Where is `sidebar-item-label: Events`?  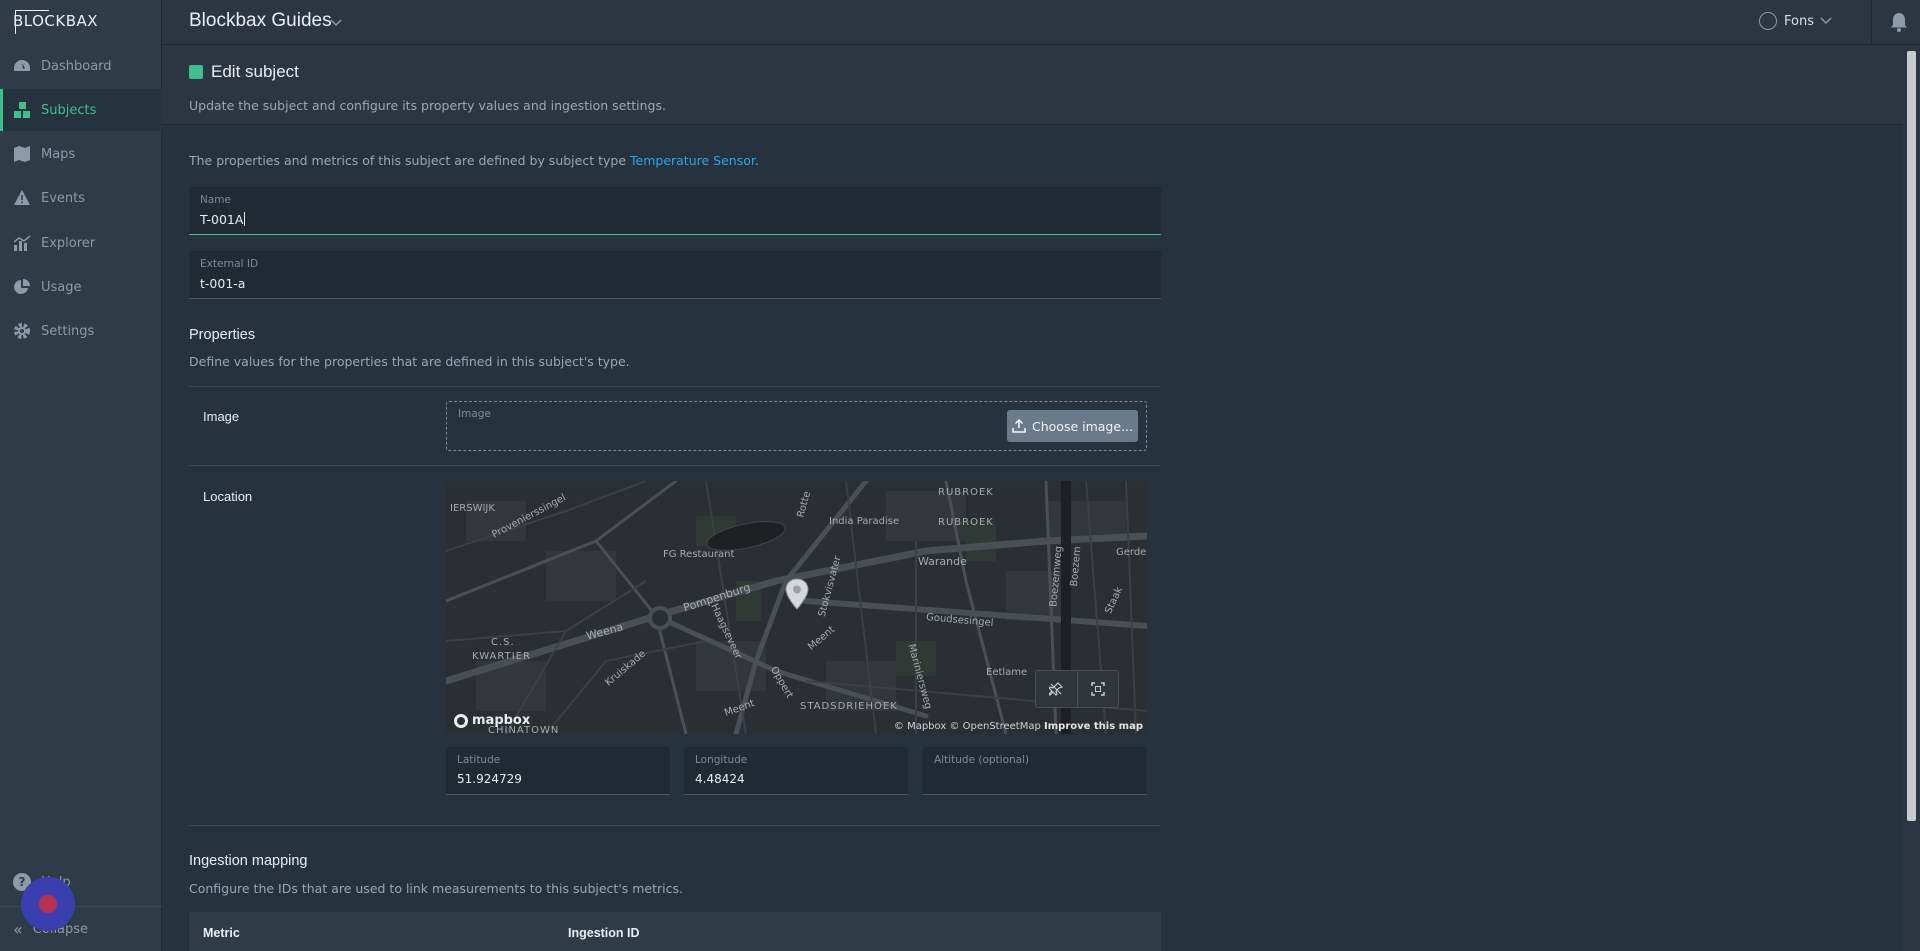 sidebar-item-label: Events is located at coordinates (63, 198).